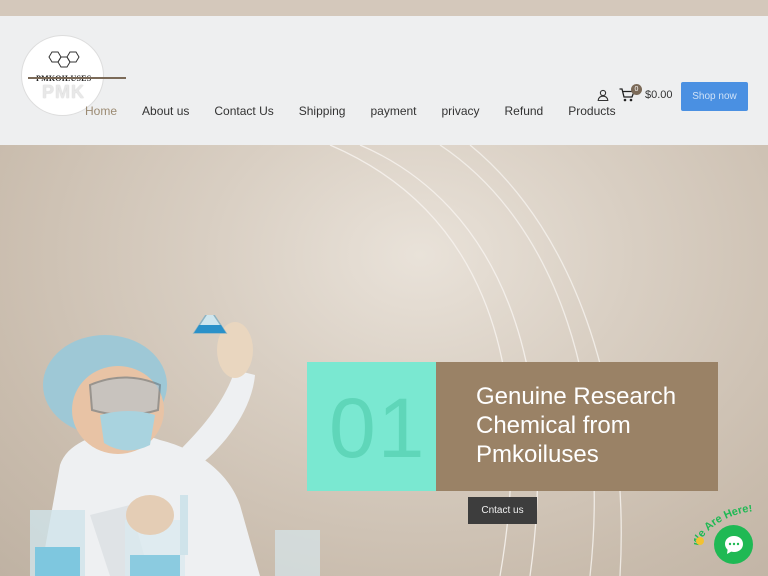  Describe the element at coordinates (63, 92) in the screenshot. I see `logo-mark: PMK` at that location.